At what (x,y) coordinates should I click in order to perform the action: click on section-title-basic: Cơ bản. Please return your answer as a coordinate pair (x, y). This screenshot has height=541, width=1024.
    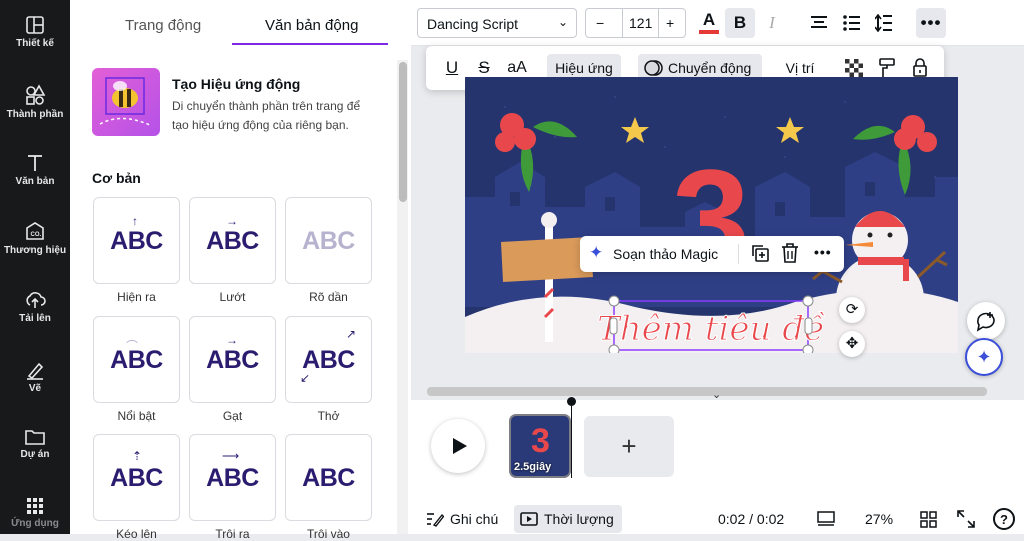
    Looking at the image, I should click on (116, 178).